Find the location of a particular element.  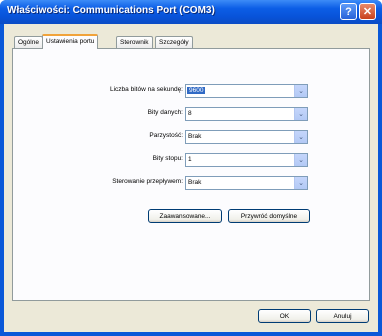

baud-rate-label: Liczba bitów na sekundę: is located at coordinates (146, 89).